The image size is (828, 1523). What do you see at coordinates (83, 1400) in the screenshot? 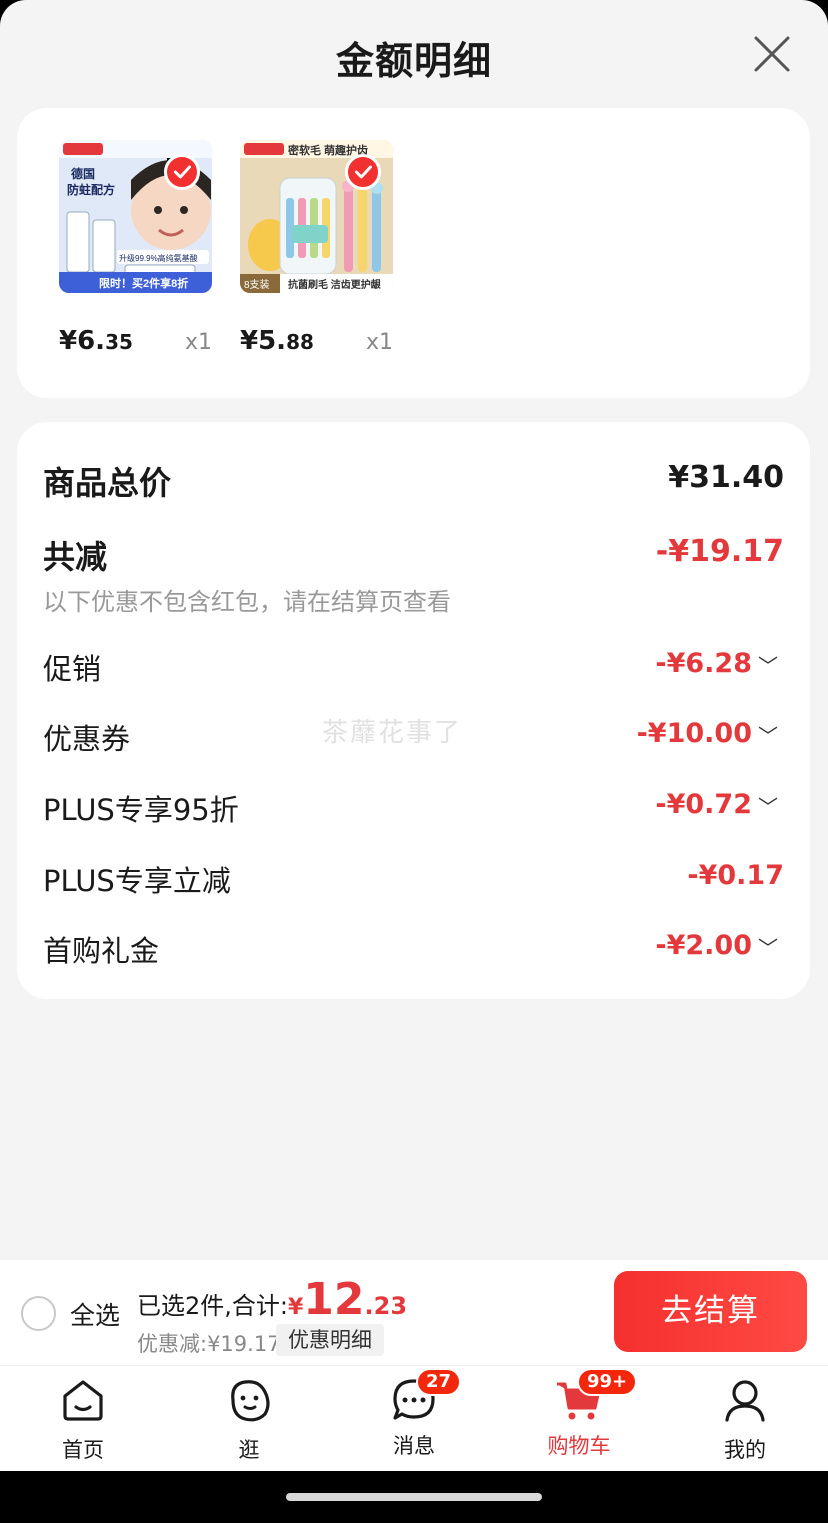
I see `home-icon` at bounding box center [83, 1400].